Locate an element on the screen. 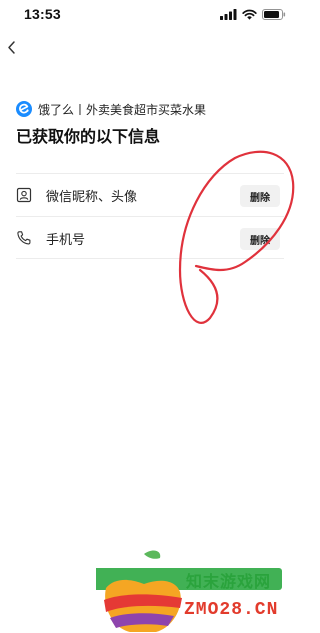  status-time: 13:53 is located at coordinates (42, 14).